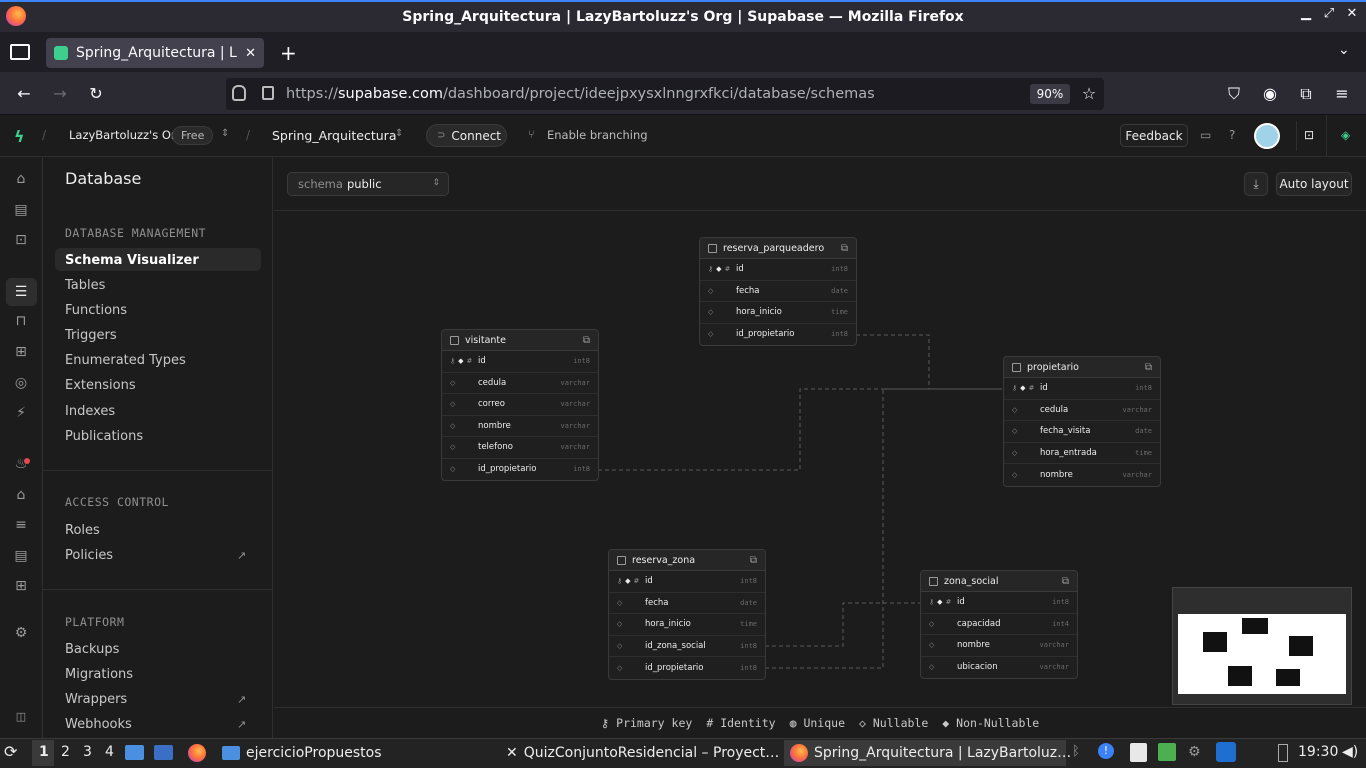  What do you see at coordinates (1194, 752) in the screenshot?
I see `network-icon: ⚙` at bounding box center [1194, 752].